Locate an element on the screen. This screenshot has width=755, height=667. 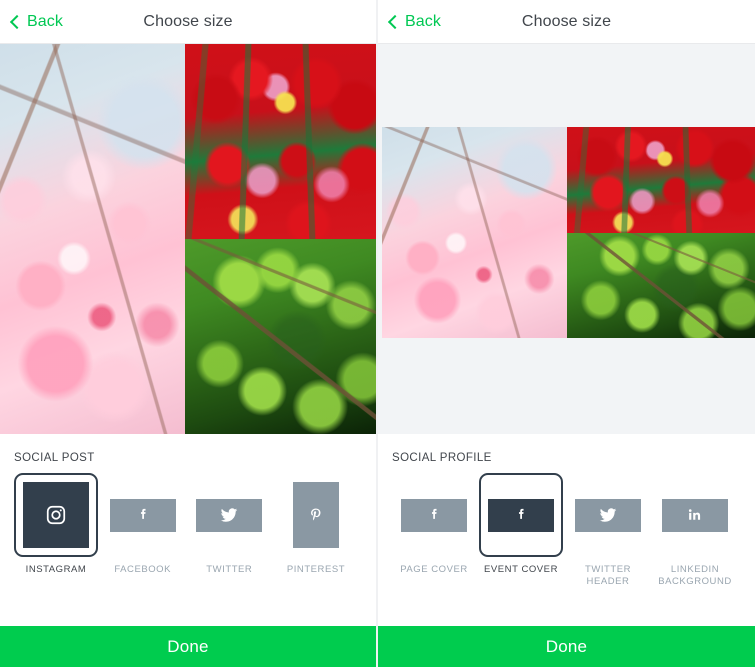
back-button-right: Back is located at coordinates (414, 21).